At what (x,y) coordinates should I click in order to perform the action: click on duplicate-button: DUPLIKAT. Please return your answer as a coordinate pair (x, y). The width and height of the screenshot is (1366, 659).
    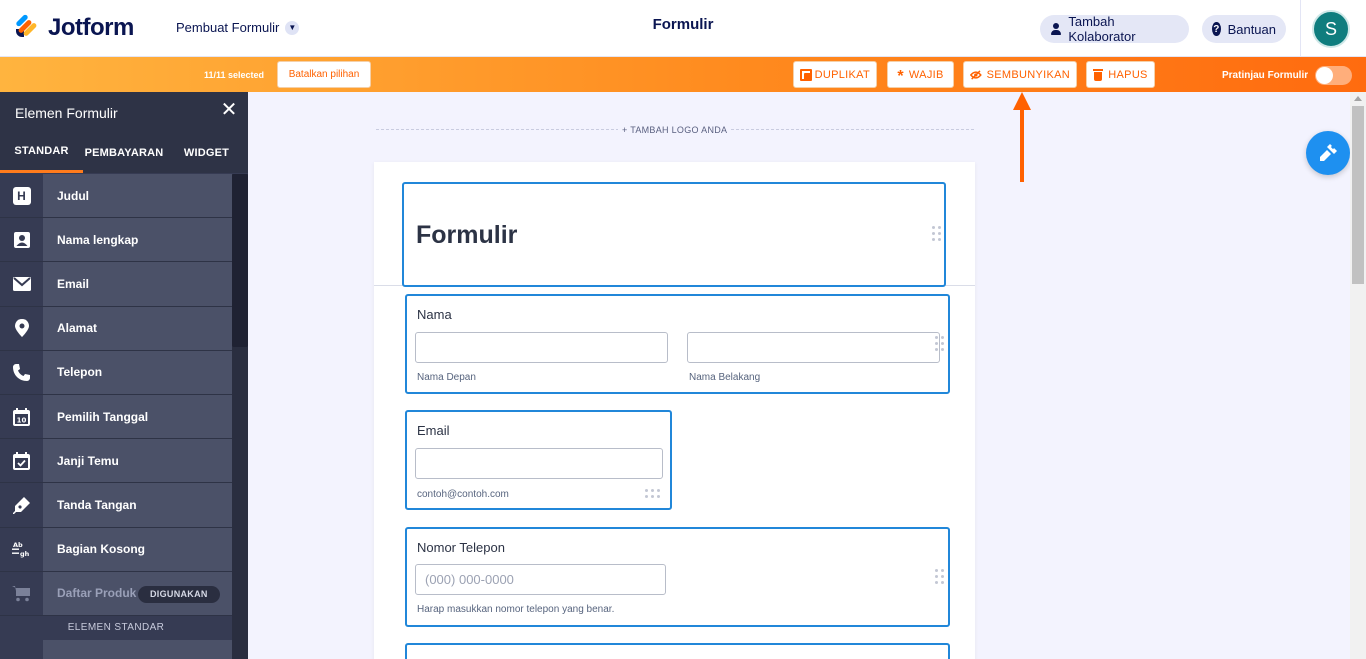
    Looking at the image, I should click on (835, 74).